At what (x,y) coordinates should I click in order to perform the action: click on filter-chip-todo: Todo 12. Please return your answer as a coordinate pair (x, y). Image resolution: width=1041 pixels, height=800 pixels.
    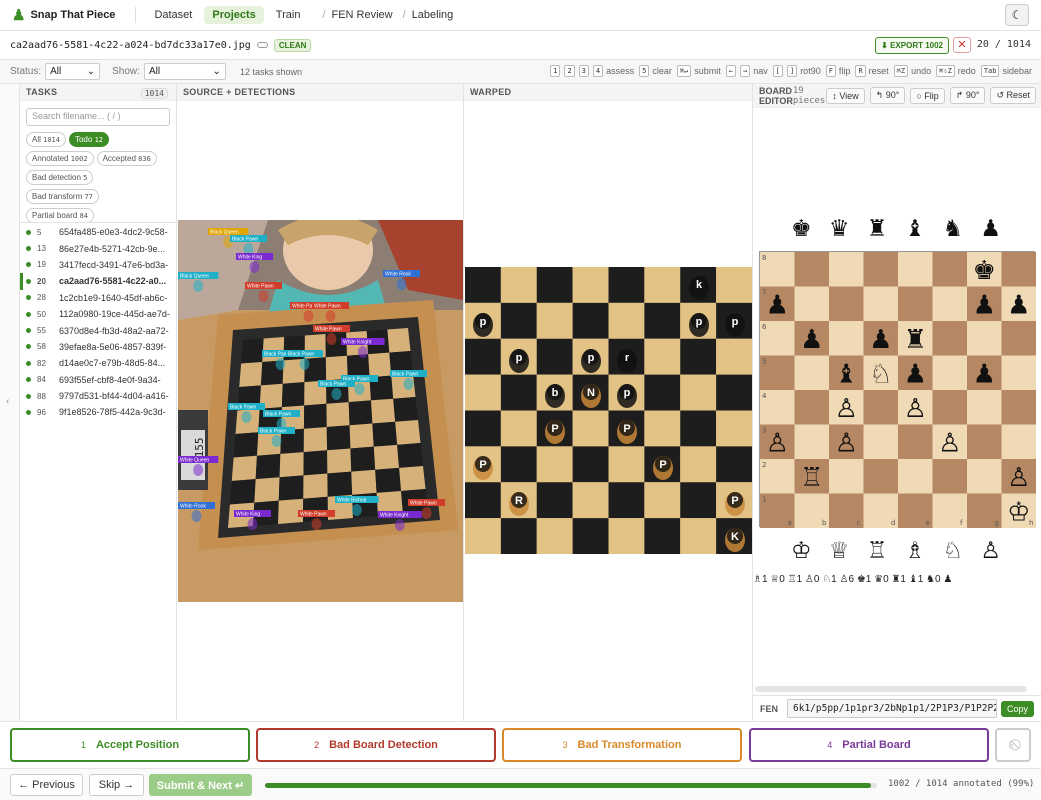
    Looking at the image, I should click on (88, 139).